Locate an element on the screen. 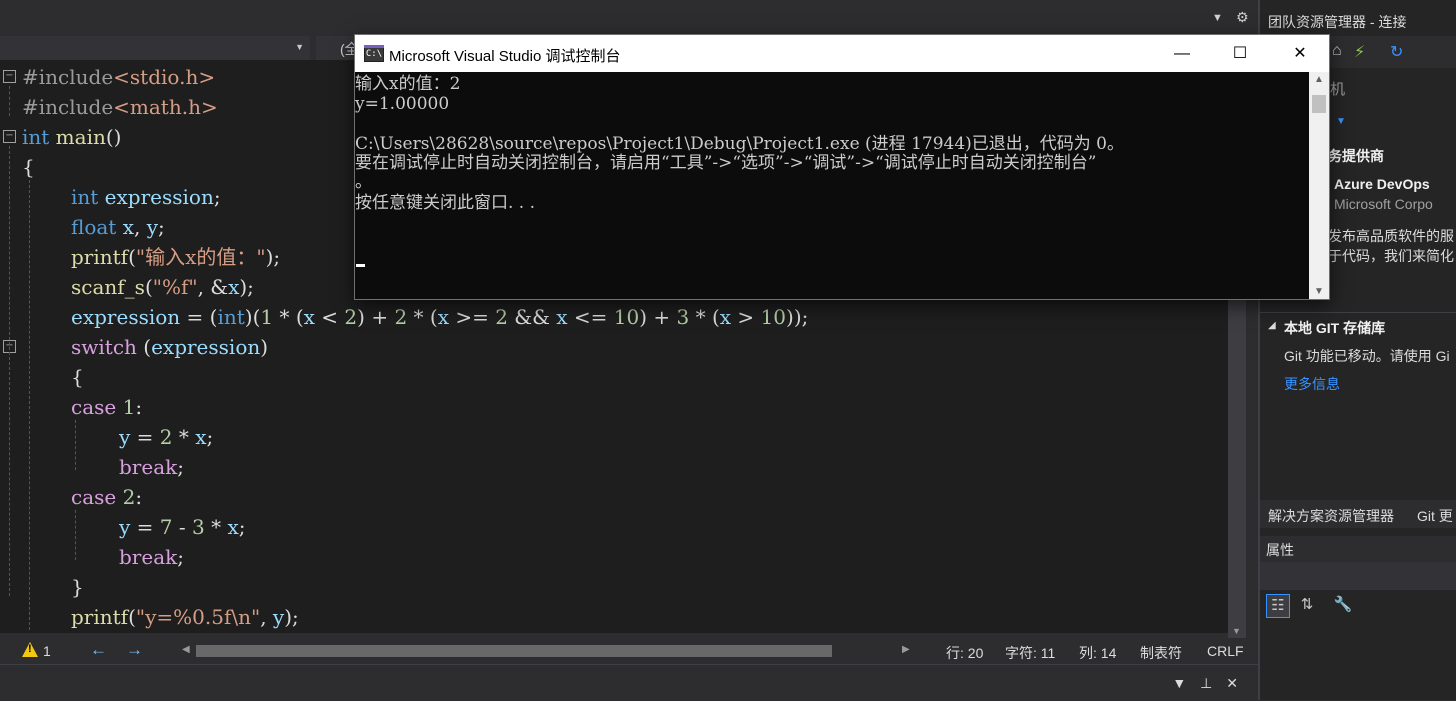 The height and width of the screenshot is (701, 1456). punctuation: ) is located at coordinates (264, 347).